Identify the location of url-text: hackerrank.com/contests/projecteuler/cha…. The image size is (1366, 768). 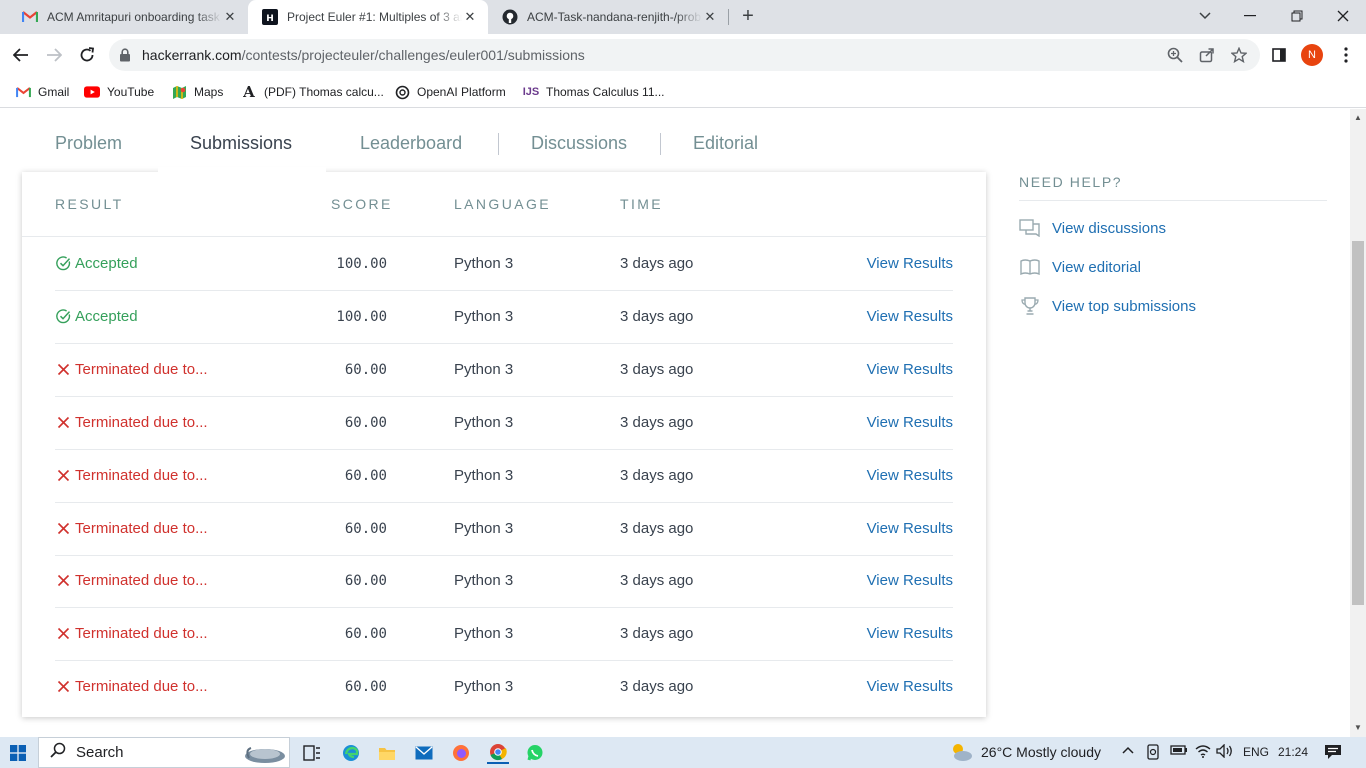
(363, 55).